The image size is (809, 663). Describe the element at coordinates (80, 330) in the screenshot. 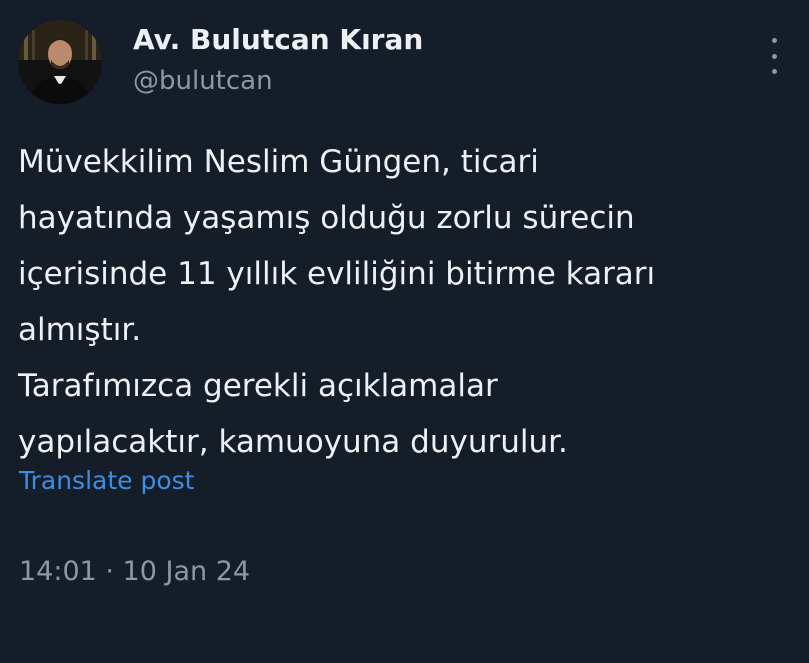

I see `post-text-line: almıştır.` at that location.